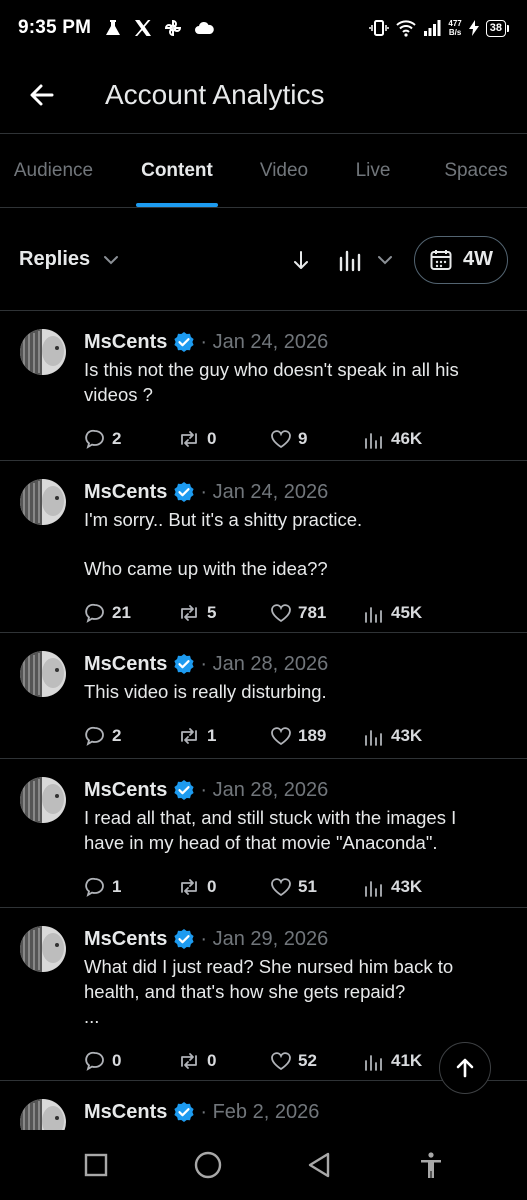  Describe the element at coordinates (159, 28) in the screenshot. I see `status-notification-icons` at that location.